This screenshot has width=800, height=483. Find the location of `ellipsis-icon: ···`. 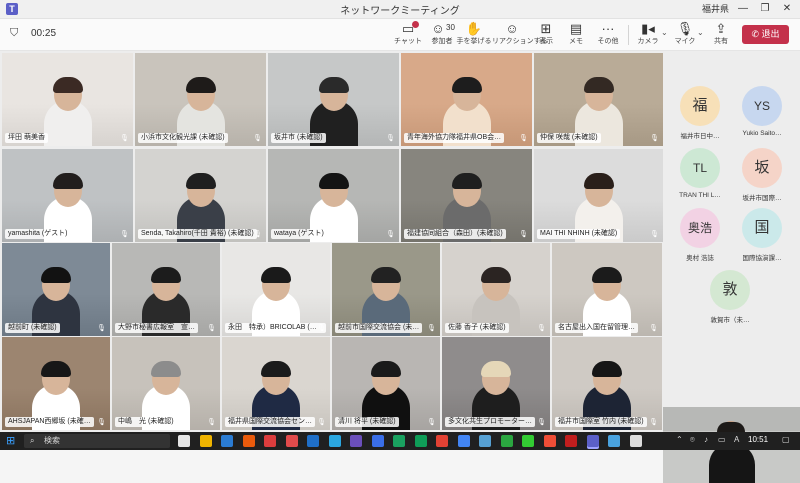

ellipsis-icon: ··· is located at coordinates (608, 28).